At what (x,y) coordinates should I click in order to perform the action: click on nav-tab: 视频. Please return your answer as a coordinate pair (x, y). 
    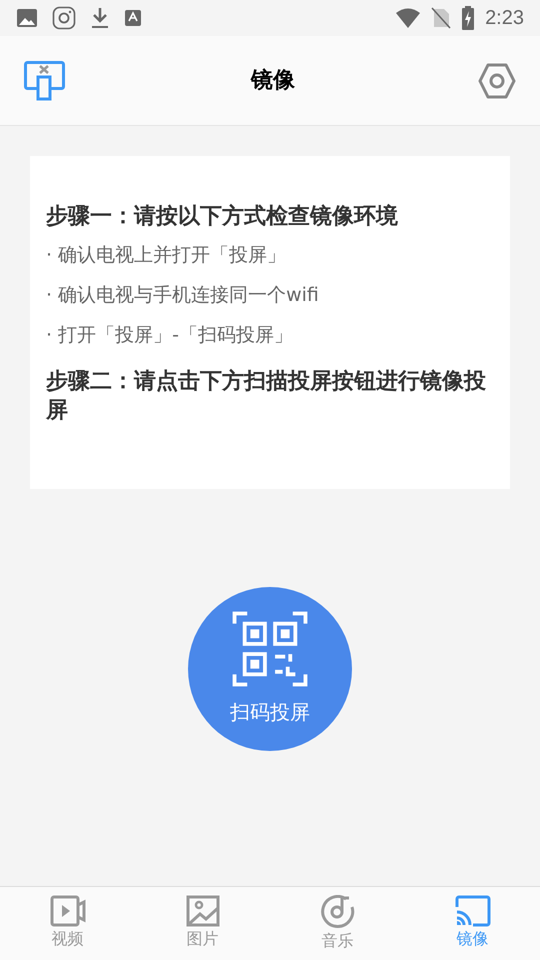
    Looking at the image, I should click on (67, 923).